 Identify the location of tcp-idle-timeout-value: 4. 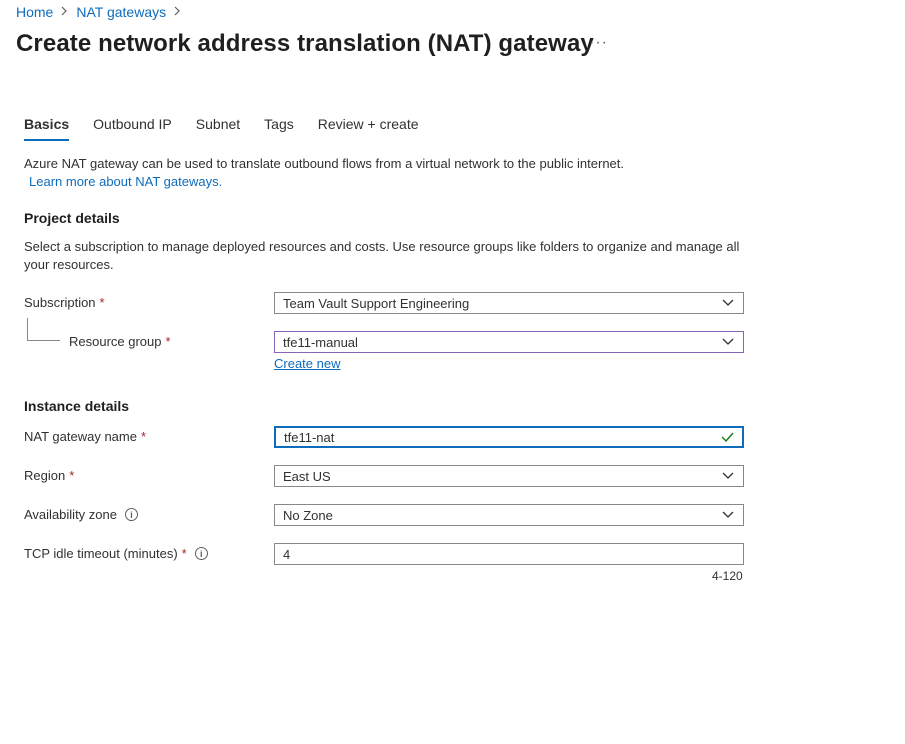
(287, 554).